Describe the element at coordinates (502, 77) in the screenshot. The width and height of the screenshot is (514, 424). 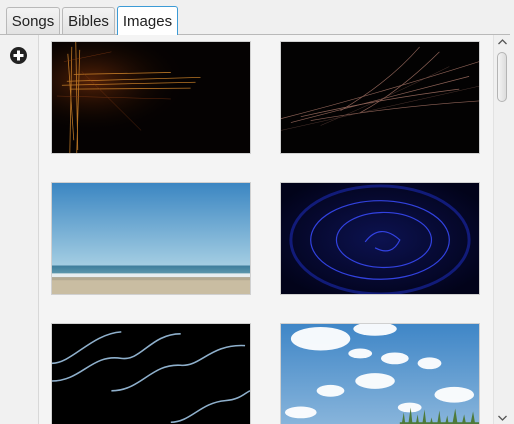
I see `scrollbar-thumb` at that location.